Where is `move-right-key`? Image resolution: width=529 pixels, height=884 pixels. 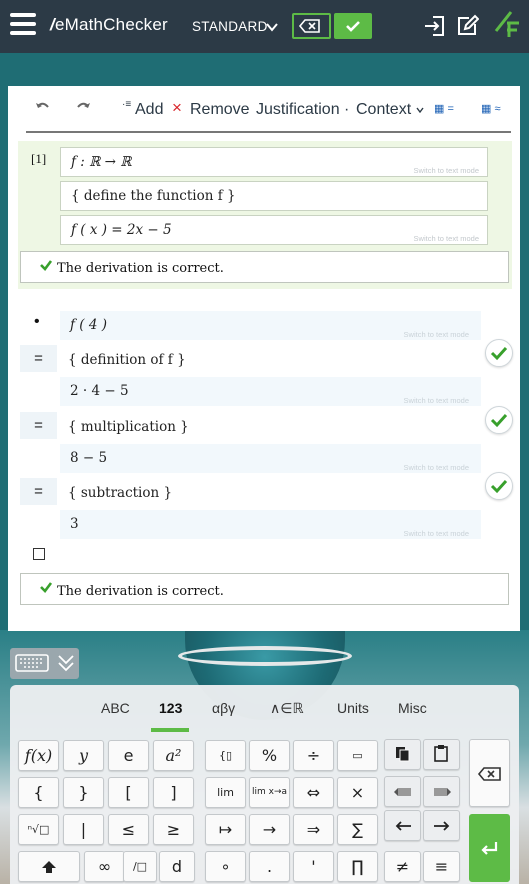 move-right-key is located at coordinates (441, 791).